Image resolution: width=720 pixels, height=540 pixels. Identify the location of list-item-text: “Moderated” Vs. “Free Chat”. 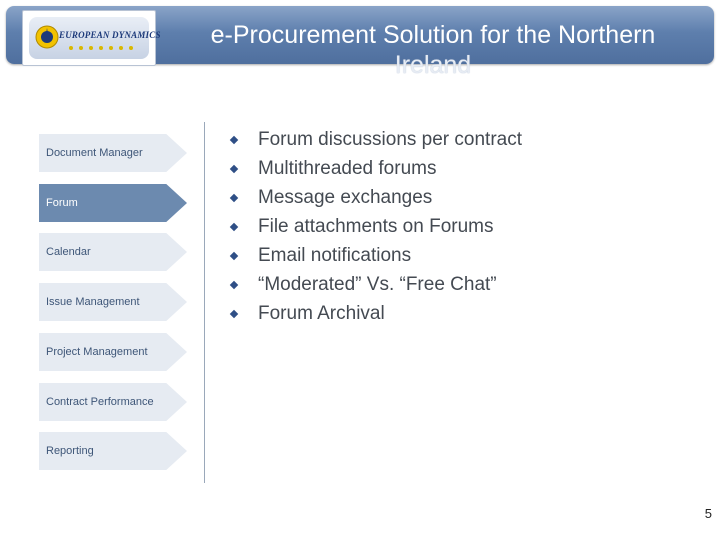
(377, 284).